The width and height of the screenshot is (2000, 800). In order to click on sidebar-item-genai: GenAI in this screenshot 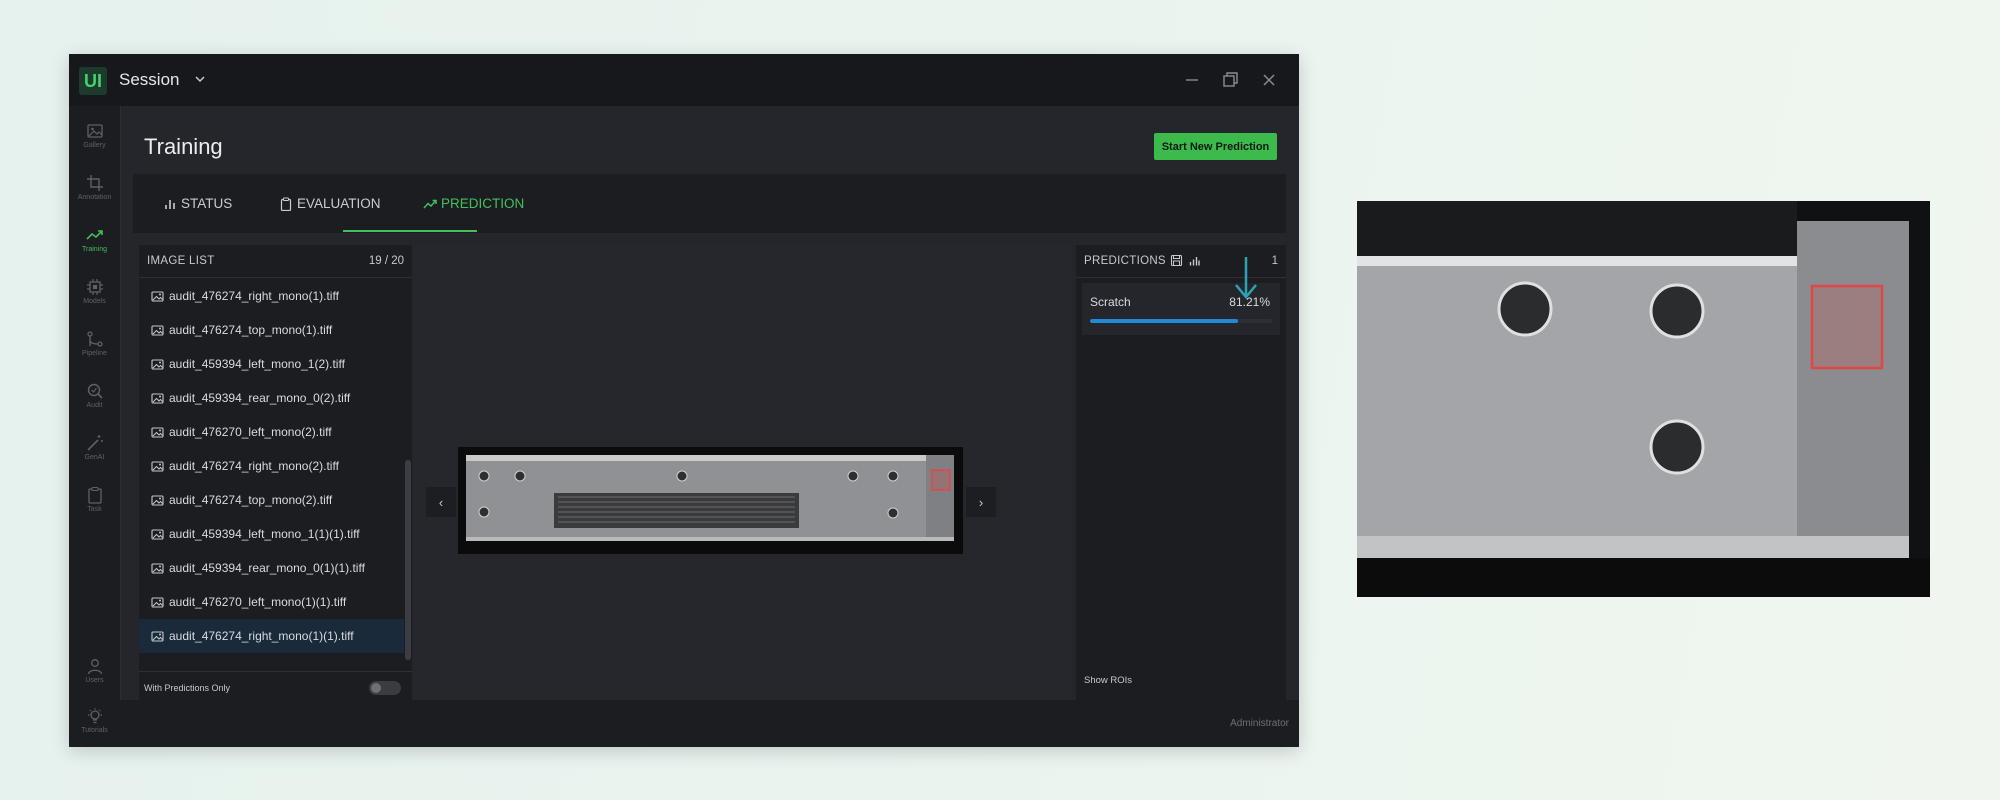, I will do `click(94, 454)`.